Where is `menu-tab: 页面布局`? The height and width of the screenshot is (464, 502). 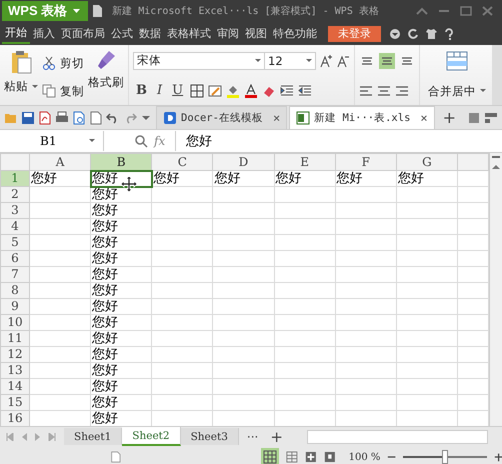
menu-tab: 页面布局 is located at coordinates (83, 33).